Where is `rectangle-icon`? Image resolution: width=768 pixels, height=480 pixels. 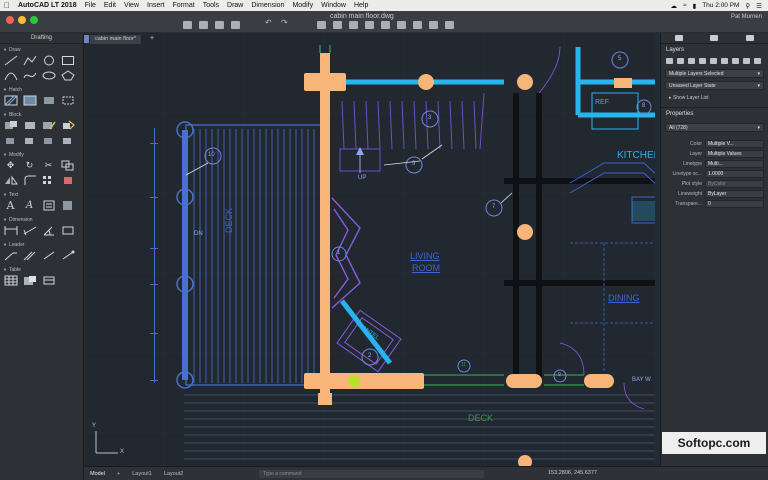 rectangle-icon is located at coordinates (67, 60).